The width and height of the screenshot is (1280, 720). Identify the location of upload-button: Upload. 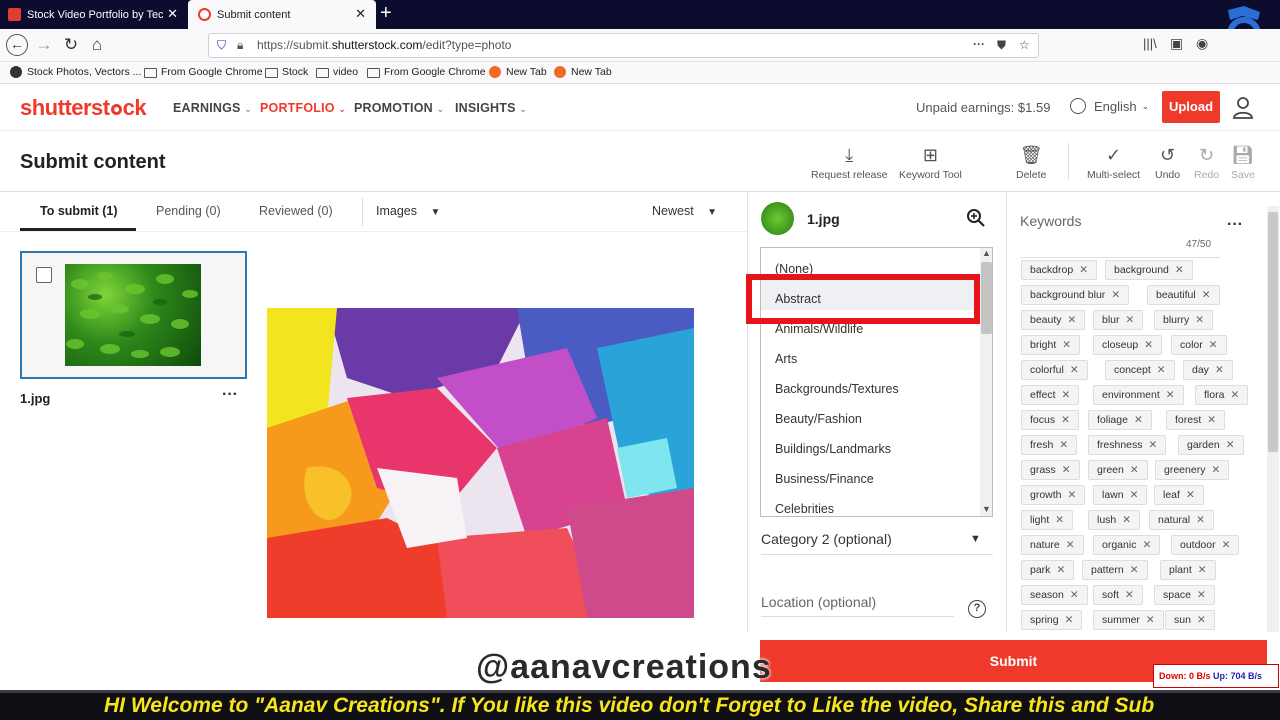
(1191, 107).